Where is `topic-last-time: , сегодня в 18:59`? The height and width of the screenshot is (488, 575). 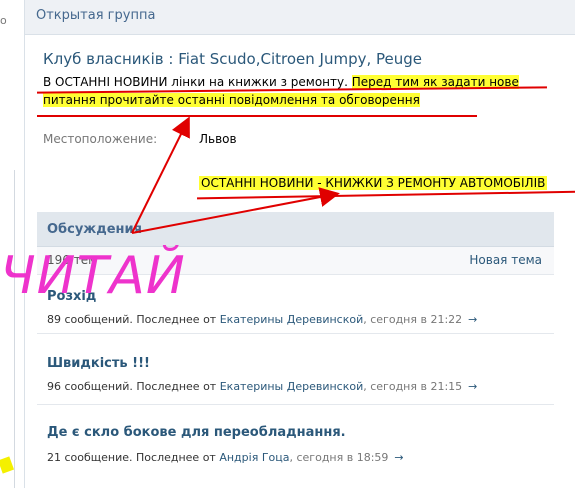 topic-last-time: , сегодня в 18:59 is located at coordinates (339, 457).